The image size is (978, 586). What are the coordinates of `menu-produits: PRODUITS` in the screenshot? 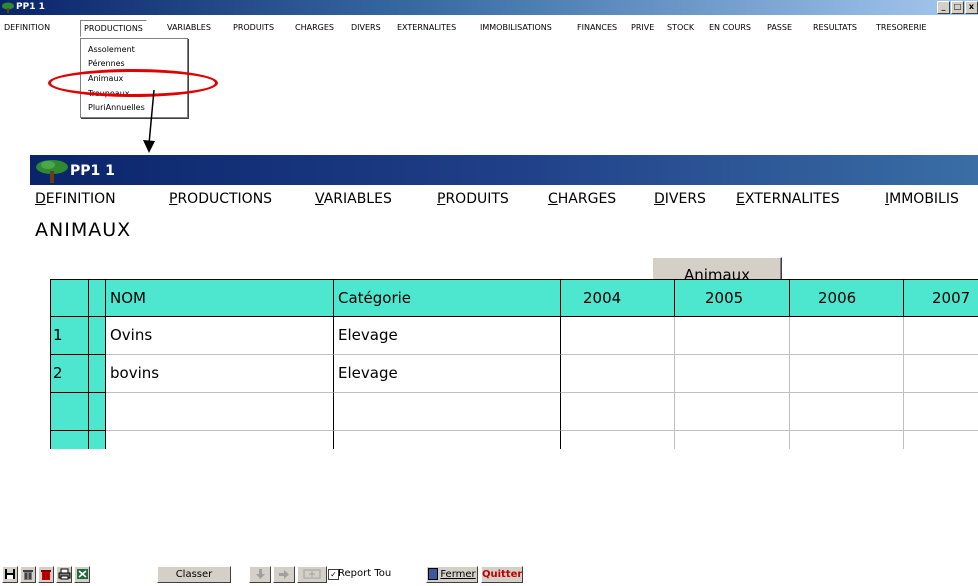 It's located at (253, 27).